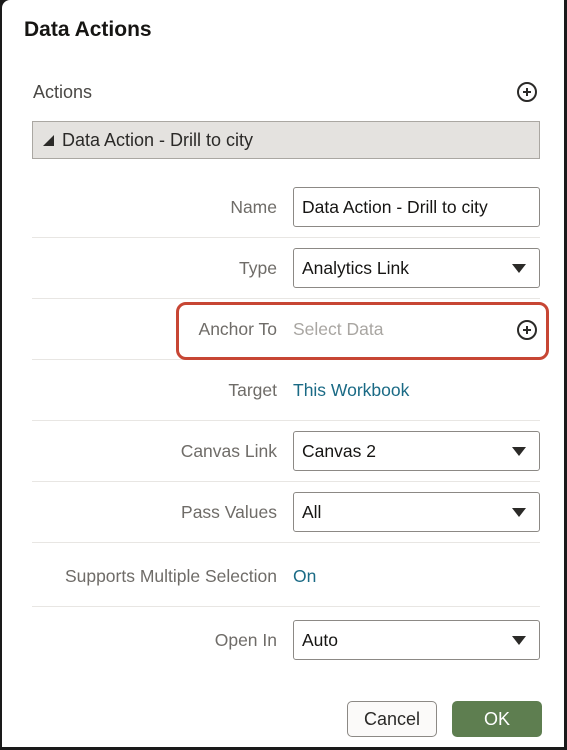 The height and width of the screenshot is (750, 567). Describe the element at coordinates (48, 140) in the screenshot. I see `collapse-triangle-icon` at that location.